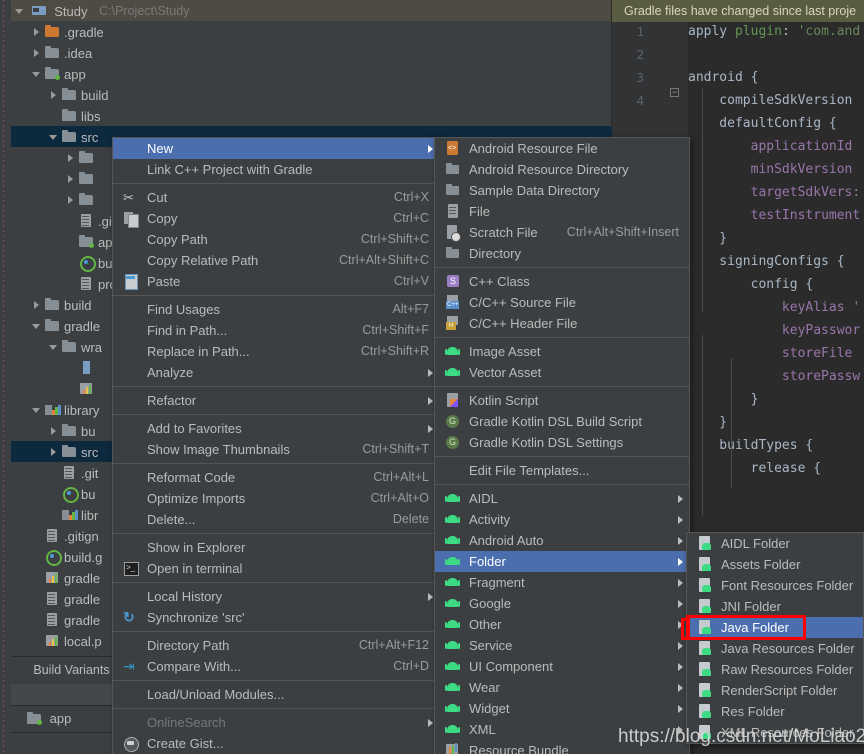  What do you see at coordinates (562, 561) in the screenshot?
I see `new_submenu-item: Folder` at bounding box center [562, 561].